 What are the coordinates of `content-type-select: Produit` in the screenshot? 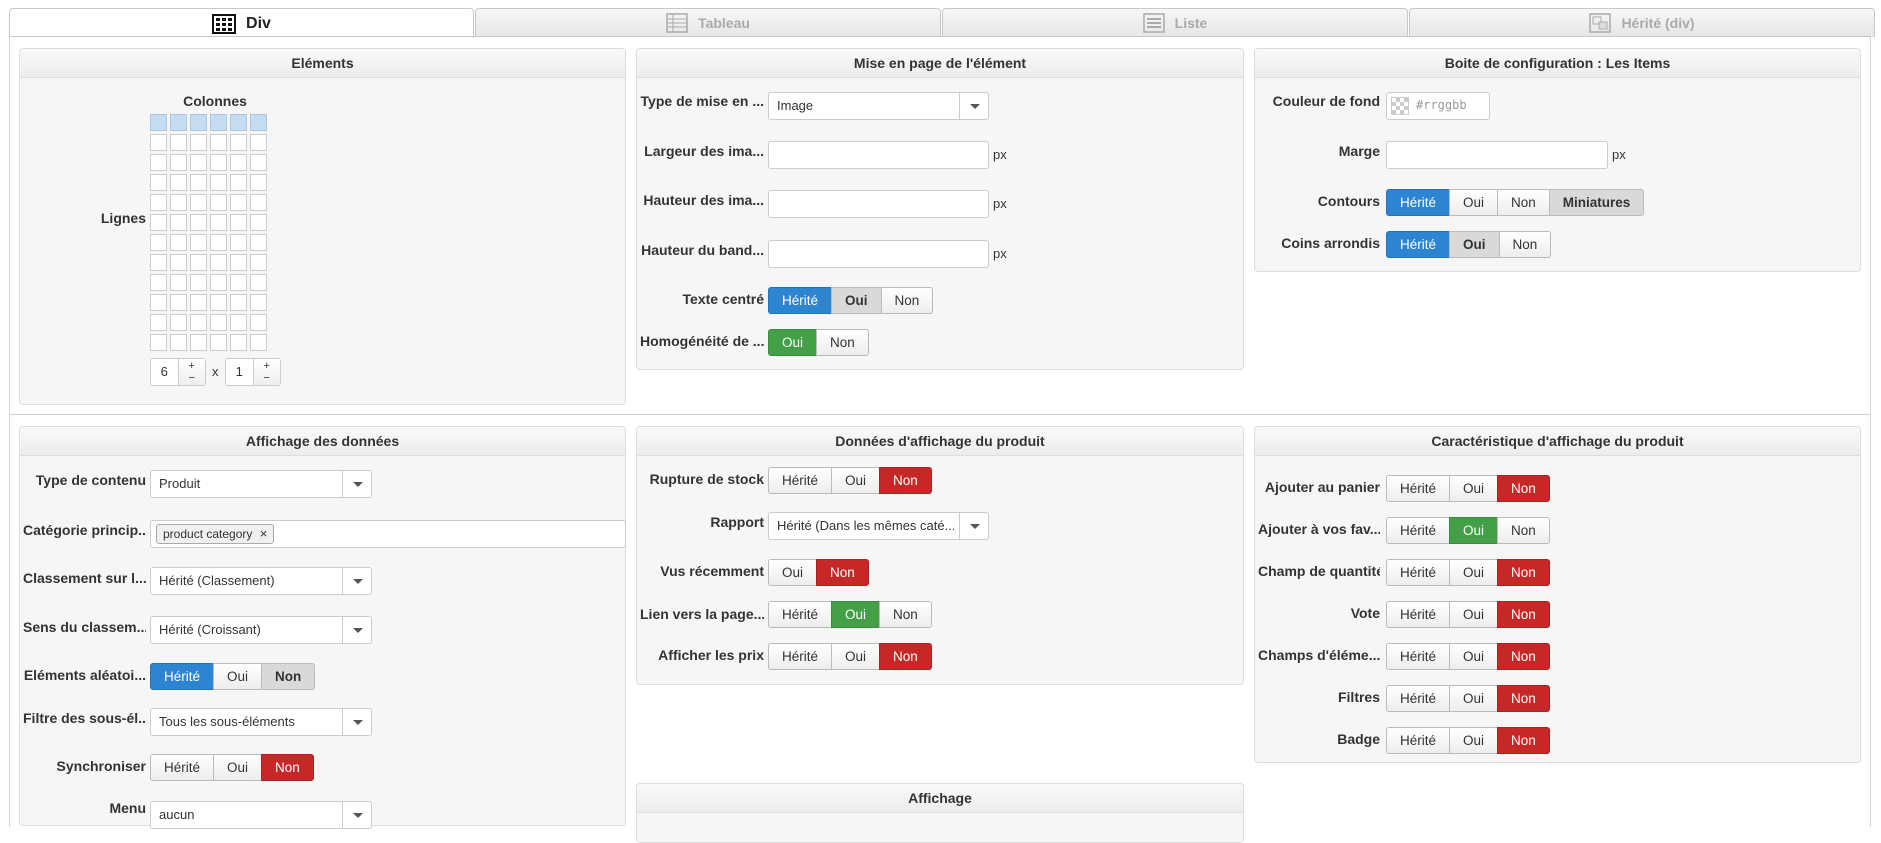 It's located at (261, 484).